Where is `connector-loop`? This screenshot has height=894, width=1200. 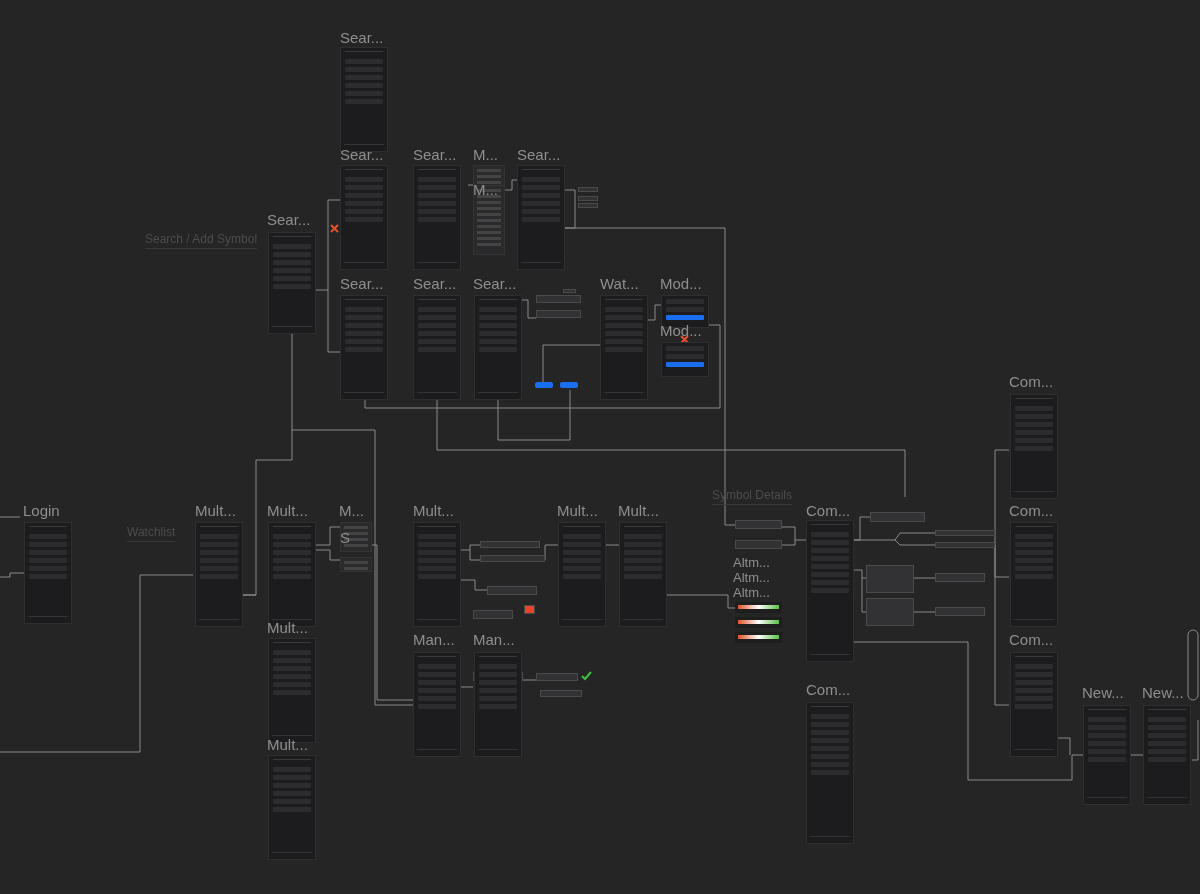
connector-loop is located at coordinates (1193, 665).